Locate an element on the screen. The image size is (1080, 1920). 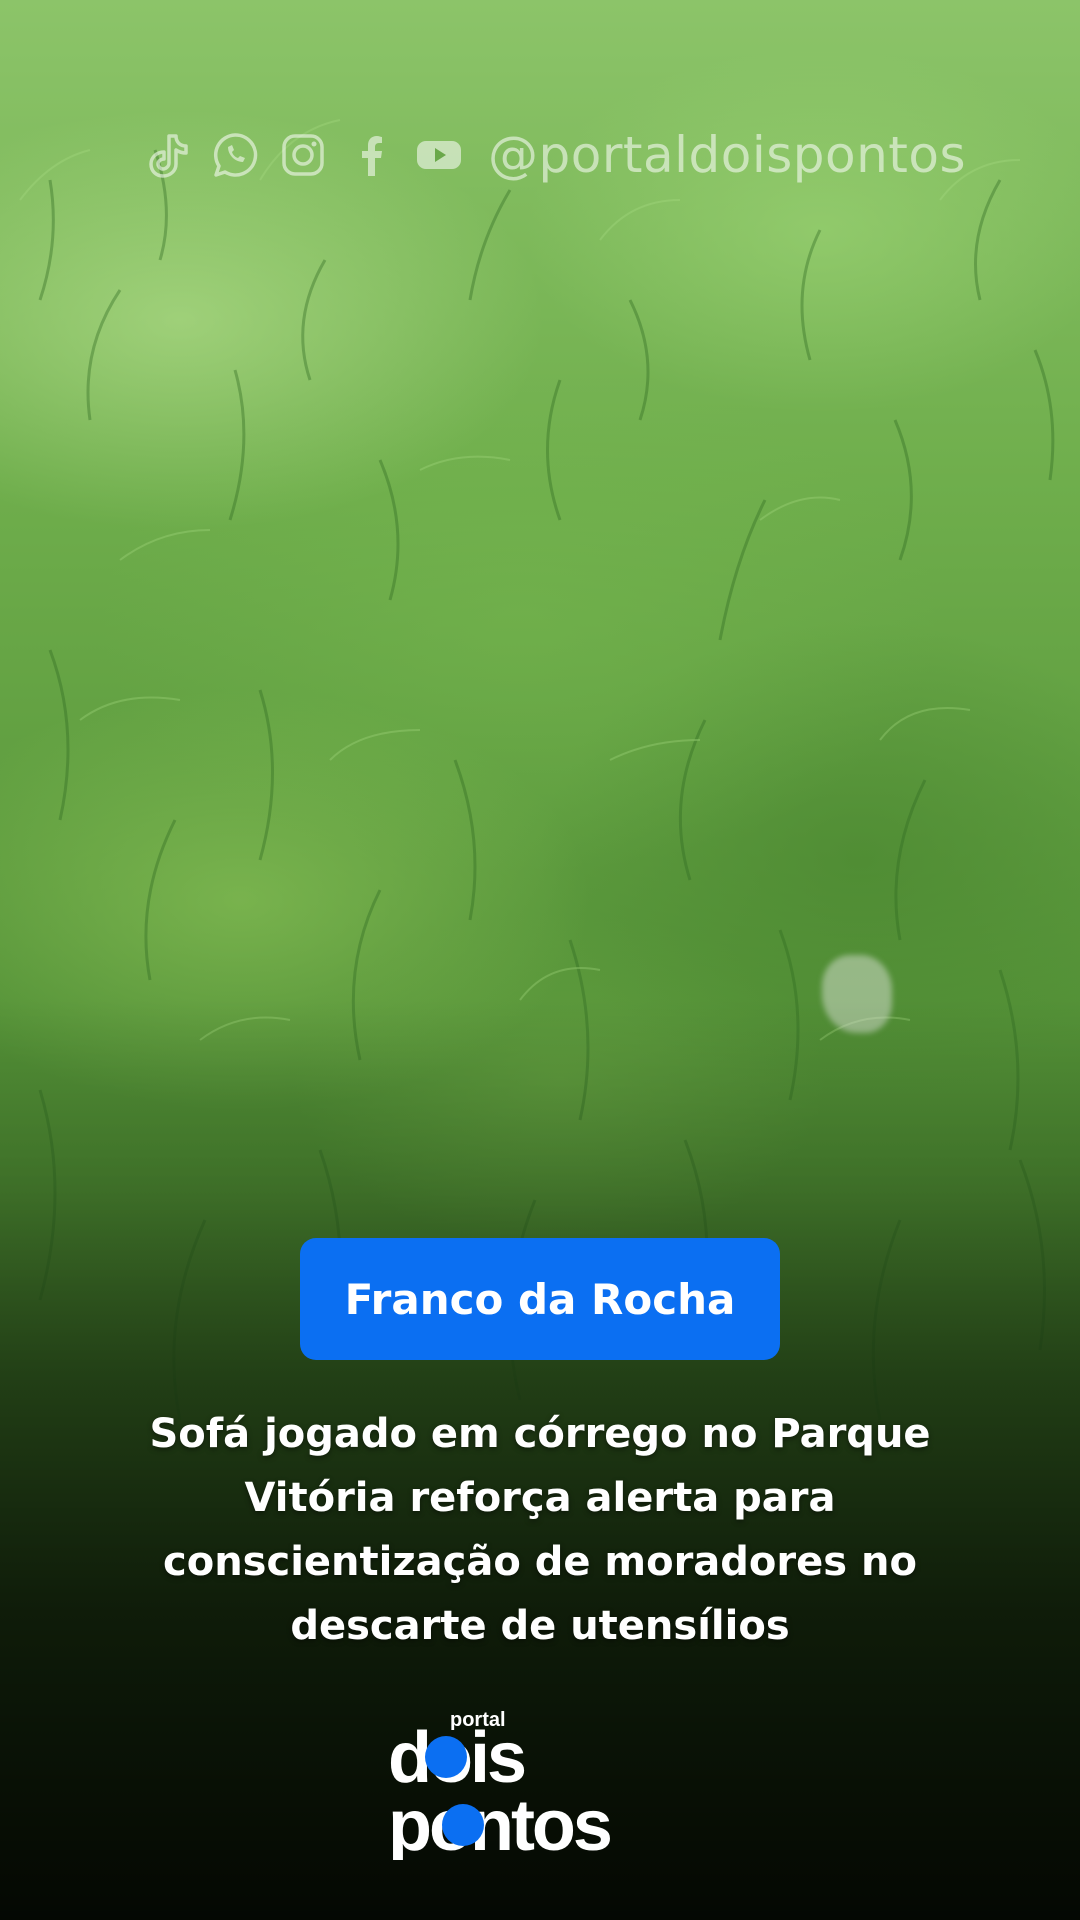
tiktok-icon is located at coordinates (167, 155).